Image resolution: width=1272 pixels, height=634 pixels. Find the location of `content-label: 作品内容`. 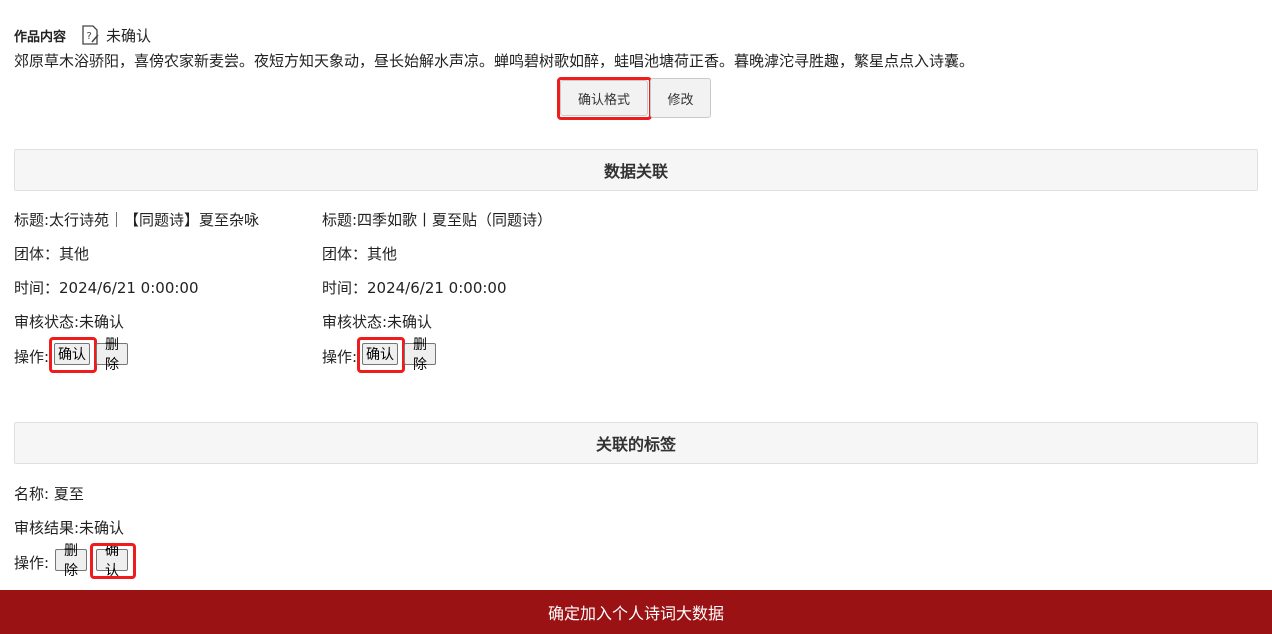

content-label: 作品内容 is located at coordinates (40, 37).